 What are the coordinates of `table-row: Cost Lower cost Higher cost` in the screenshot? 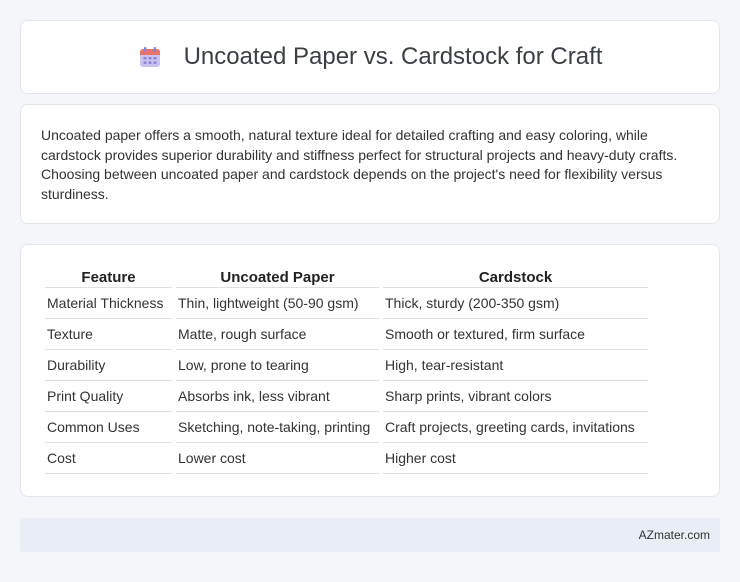 It's located at (346, 458).